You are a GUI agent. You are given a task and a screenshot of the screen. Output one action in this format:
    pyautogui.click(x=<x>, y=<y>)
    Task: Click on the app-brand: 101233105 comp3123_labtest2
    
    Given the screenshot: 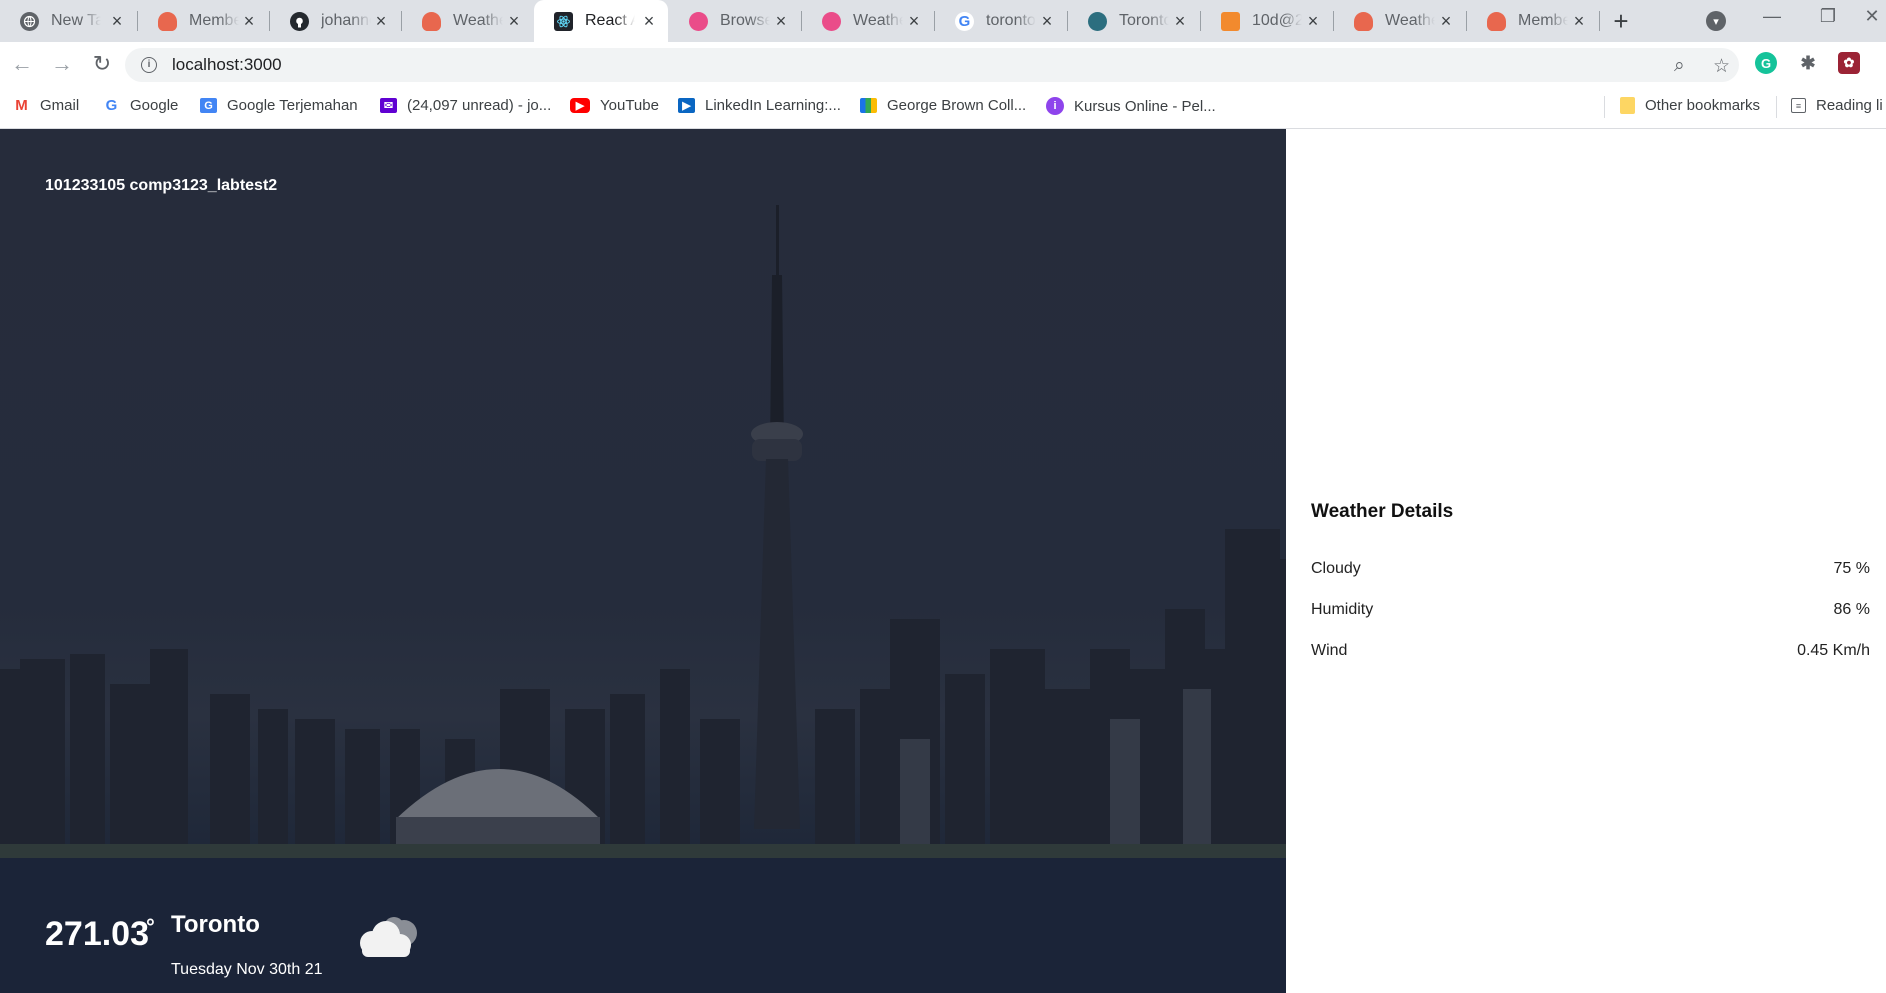 What is the action you would take?
    pyautogui.click(x=161, y=185)
    